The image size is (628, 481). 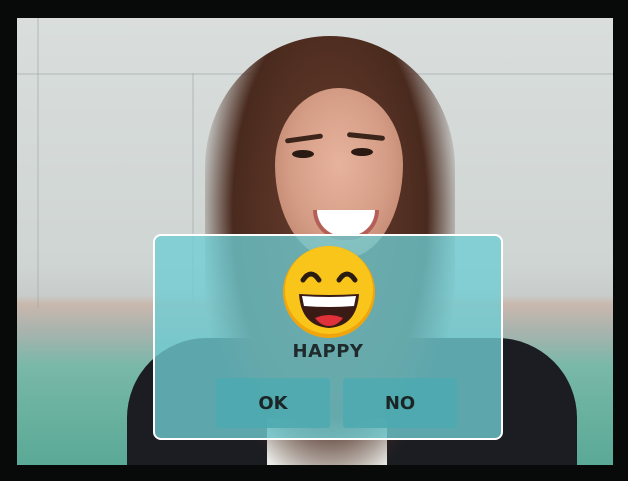 What do you see at coordinates (400, 403) in the screenshot?
I see `no-button: NO` at bounding box center [400, 403].